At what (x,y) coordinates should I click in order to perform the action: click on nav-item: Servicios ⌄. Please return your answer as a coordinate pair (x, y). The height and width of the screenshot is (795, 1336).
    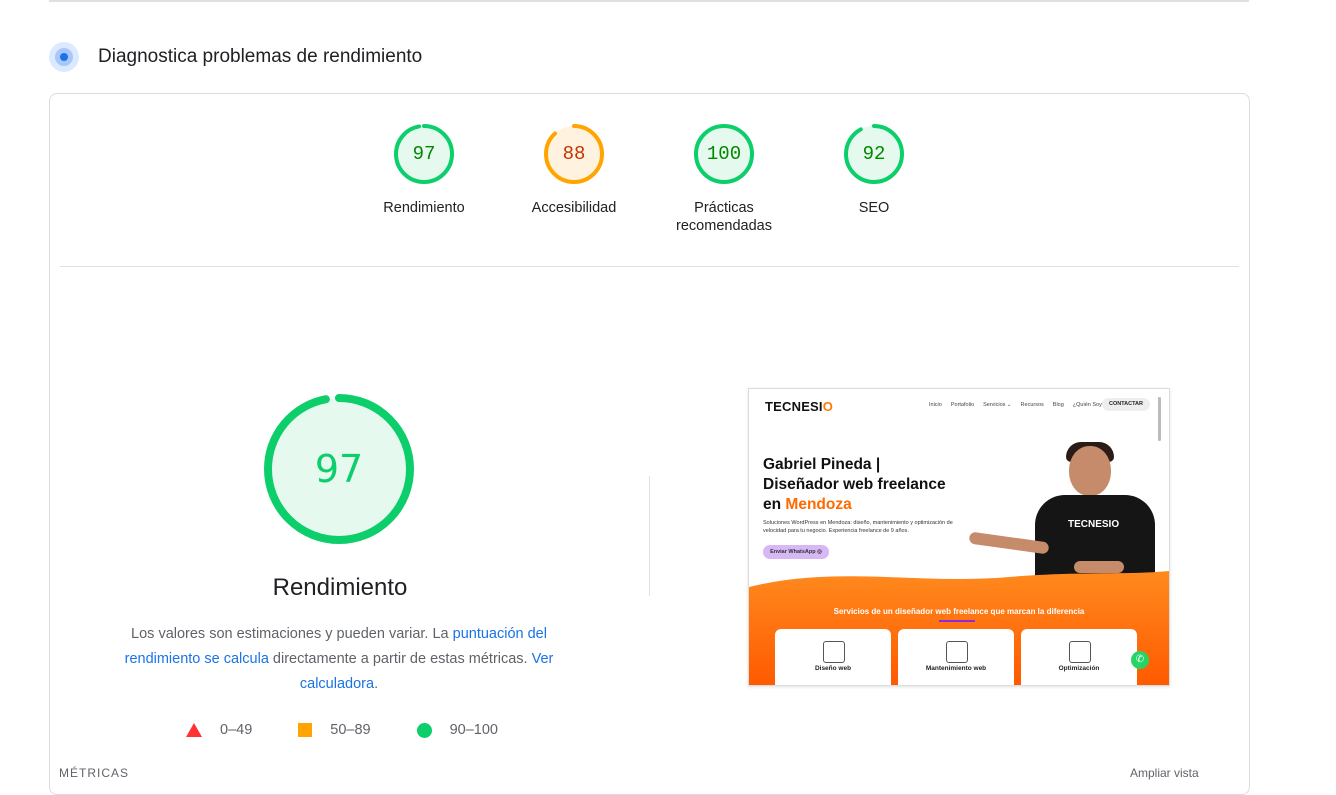
    Looking at the image, I should click on (997, 405).